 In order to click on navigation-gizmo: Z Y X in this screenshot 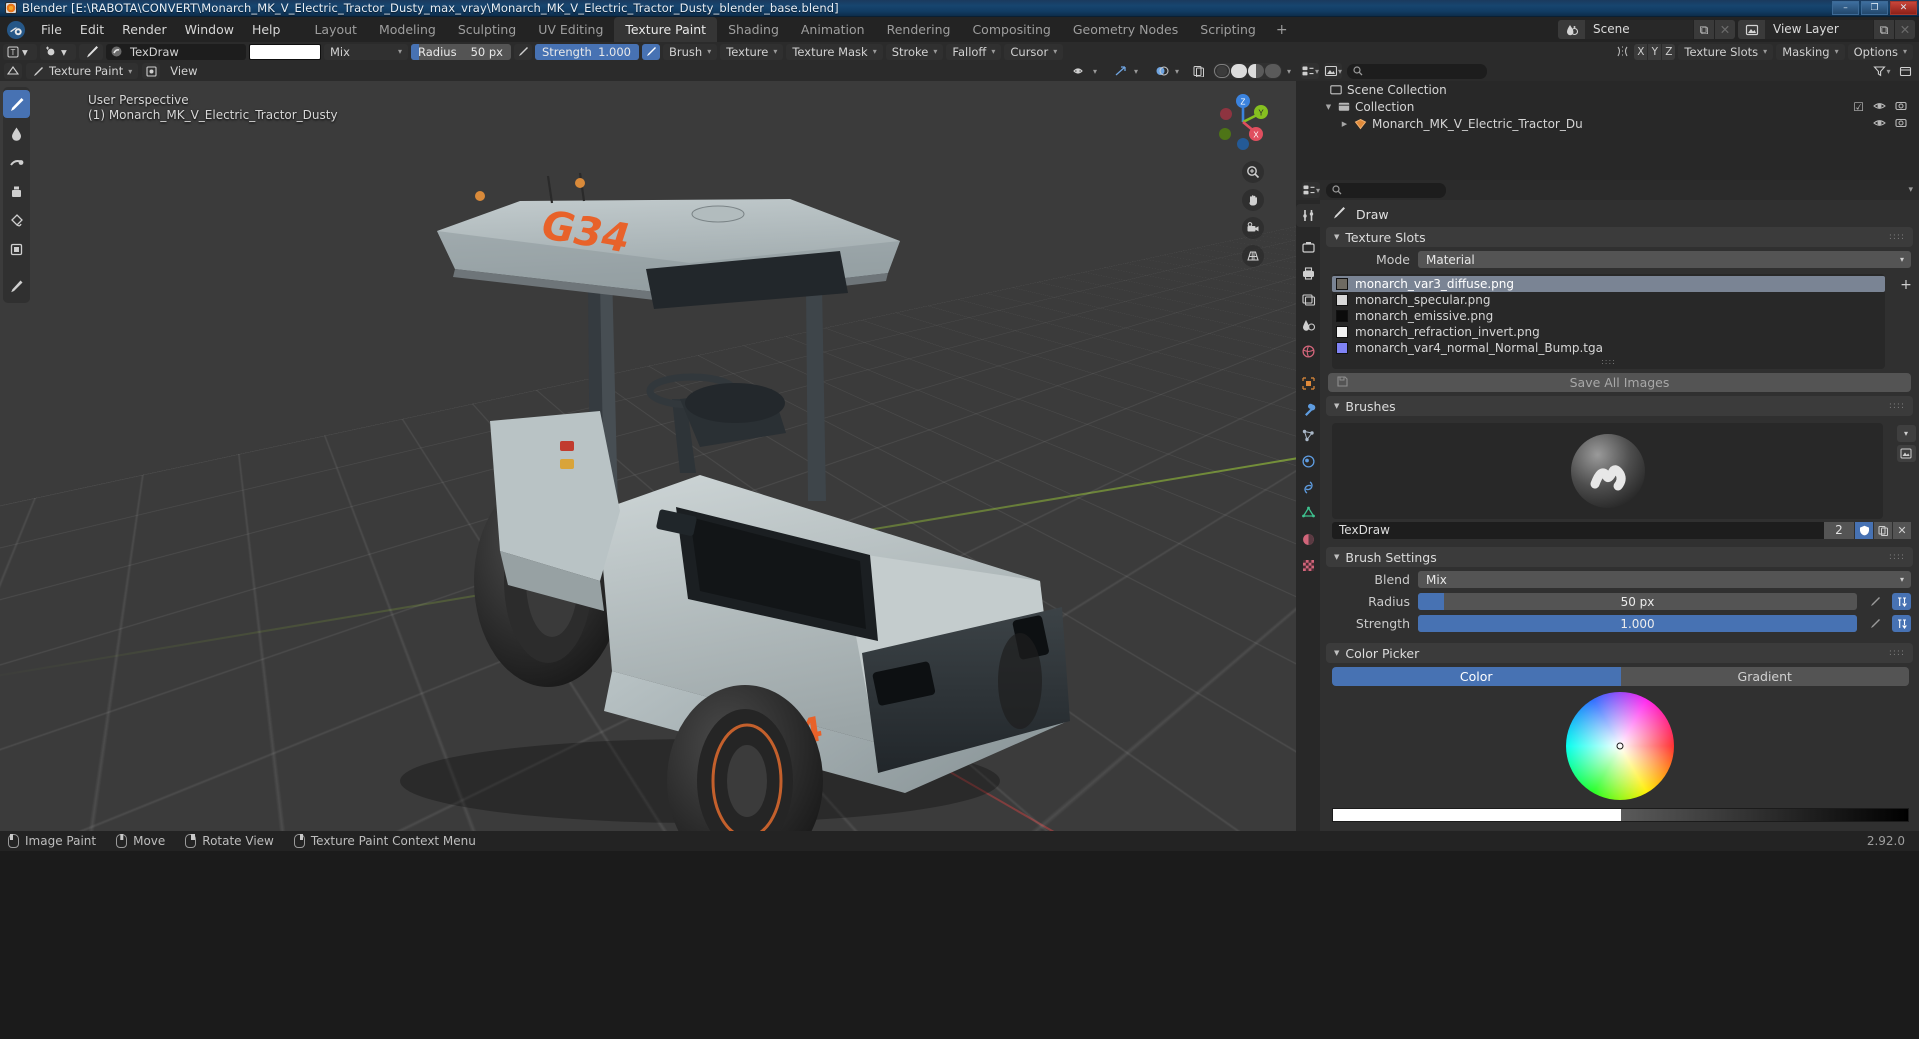, I will do `click(1243, 122)`.